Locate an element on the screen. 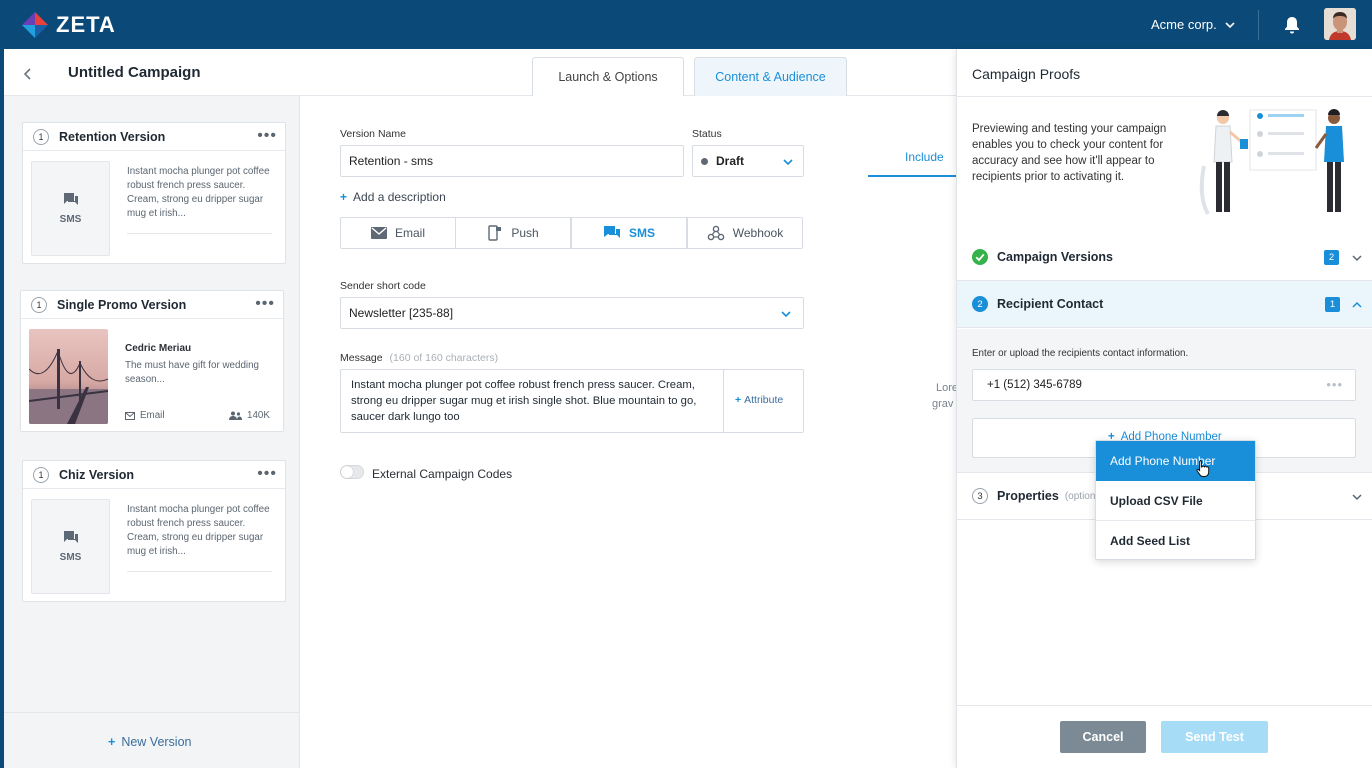 The image size is (1372, 768). bridge-photo-icon is located at coordinates (68, 376).